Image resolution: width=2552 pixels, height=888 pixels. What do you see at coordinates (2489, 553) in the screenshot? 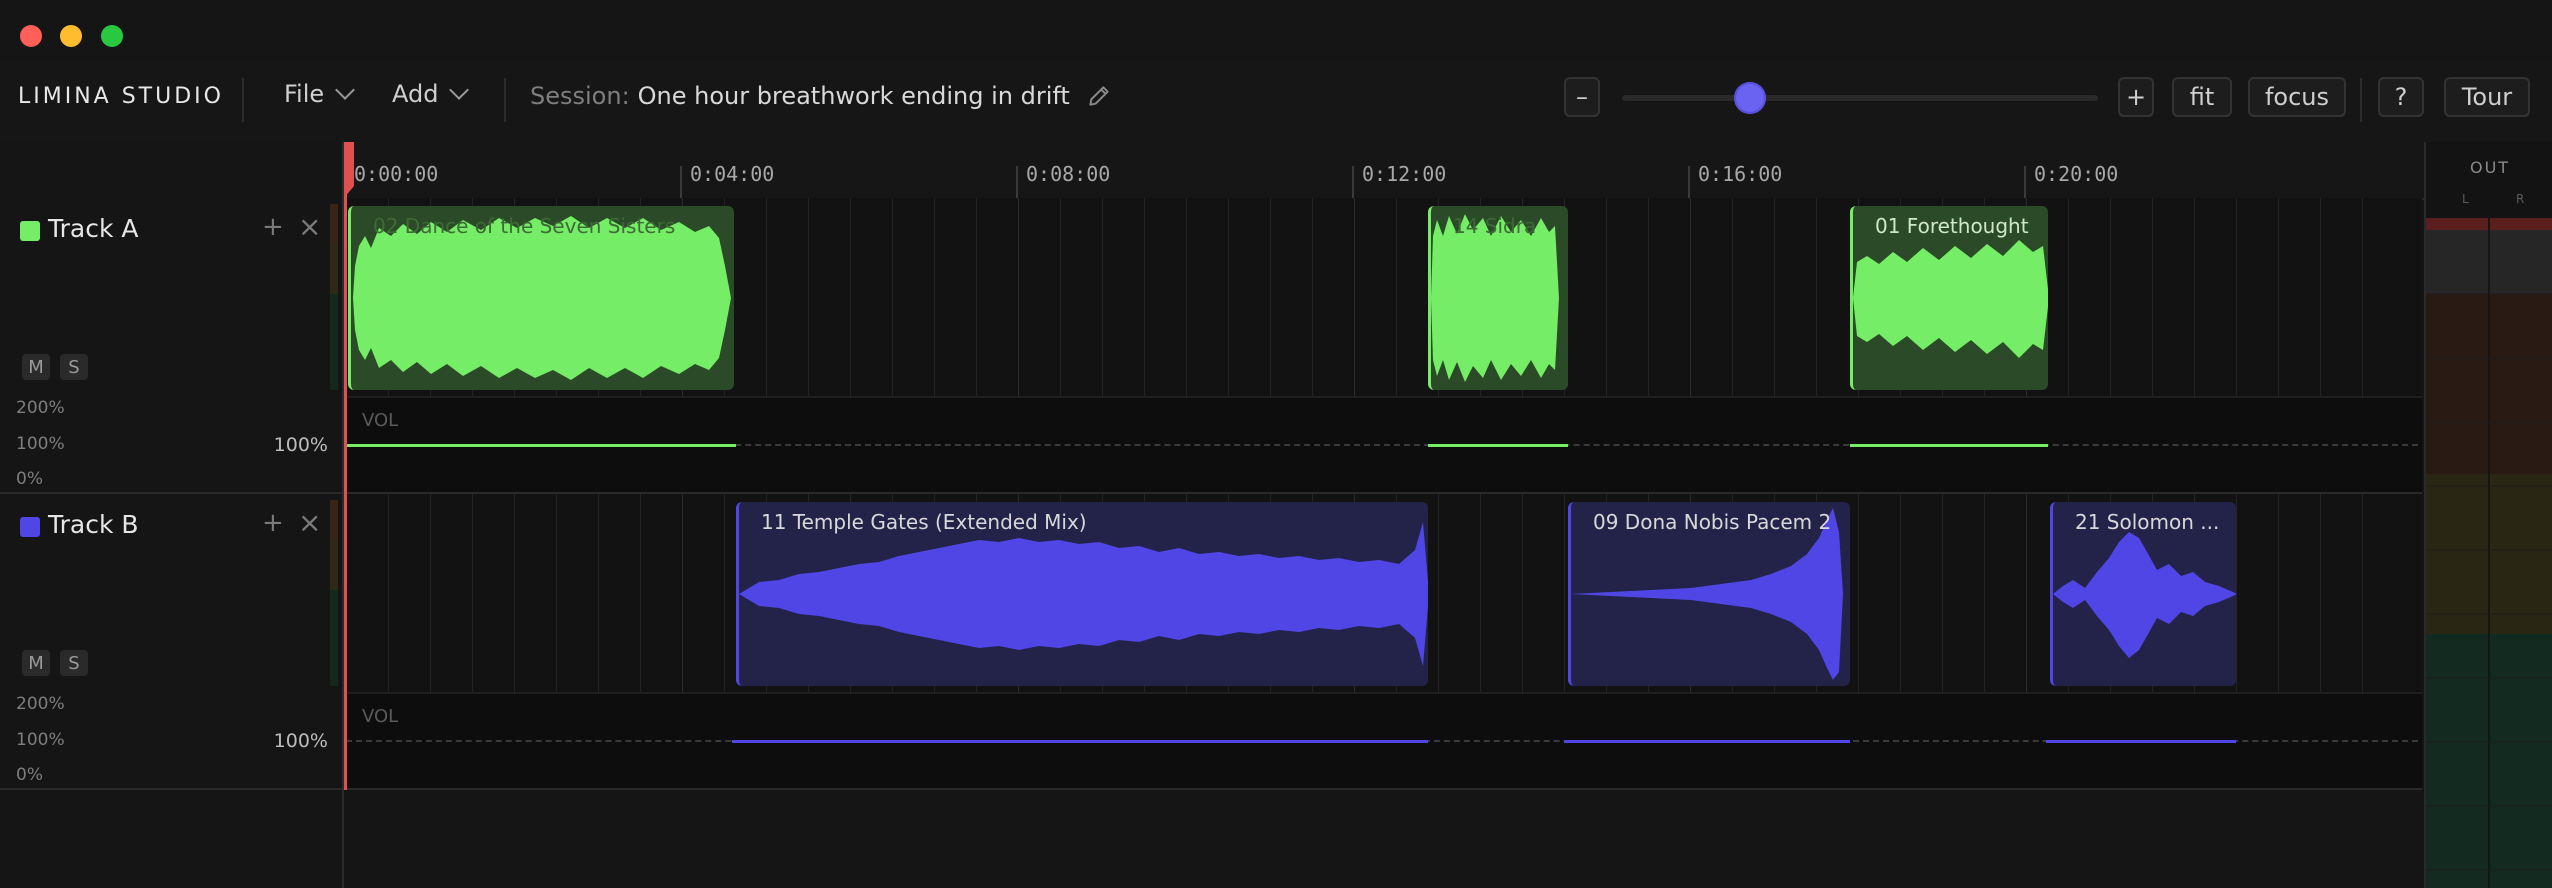
I see `output-level-bars` at bounding box center [2489, 553].